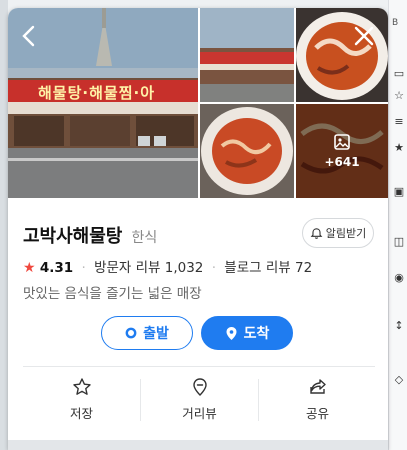 This screenshot has height=450, width=407. I want to click on alarm-label: 알림받기, so click(346, 233).